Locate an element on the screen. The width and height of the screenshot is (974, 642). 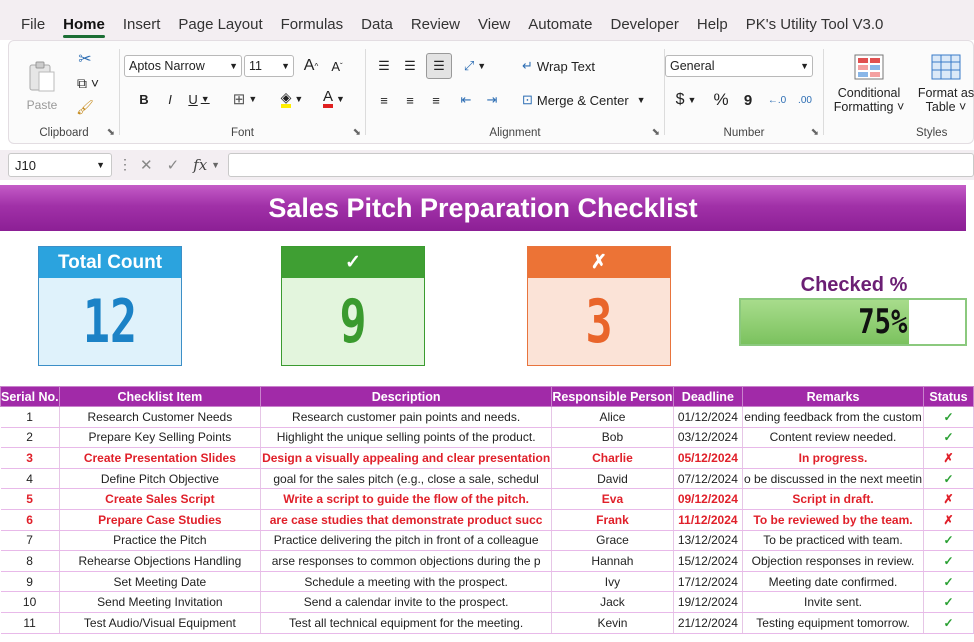
cell-item: Define Pitch Objective is located at coordinates (160, 479).